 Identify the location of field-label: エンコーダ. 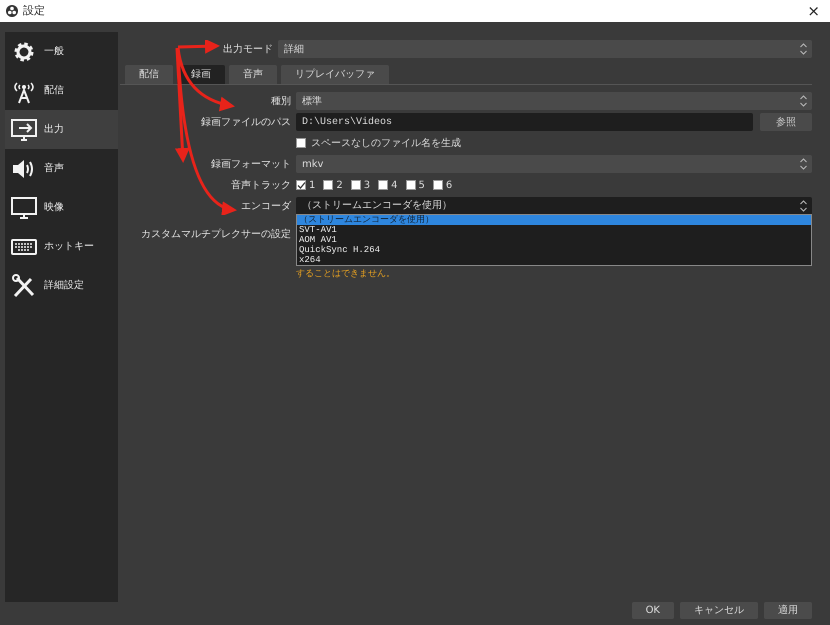
(266, 207).